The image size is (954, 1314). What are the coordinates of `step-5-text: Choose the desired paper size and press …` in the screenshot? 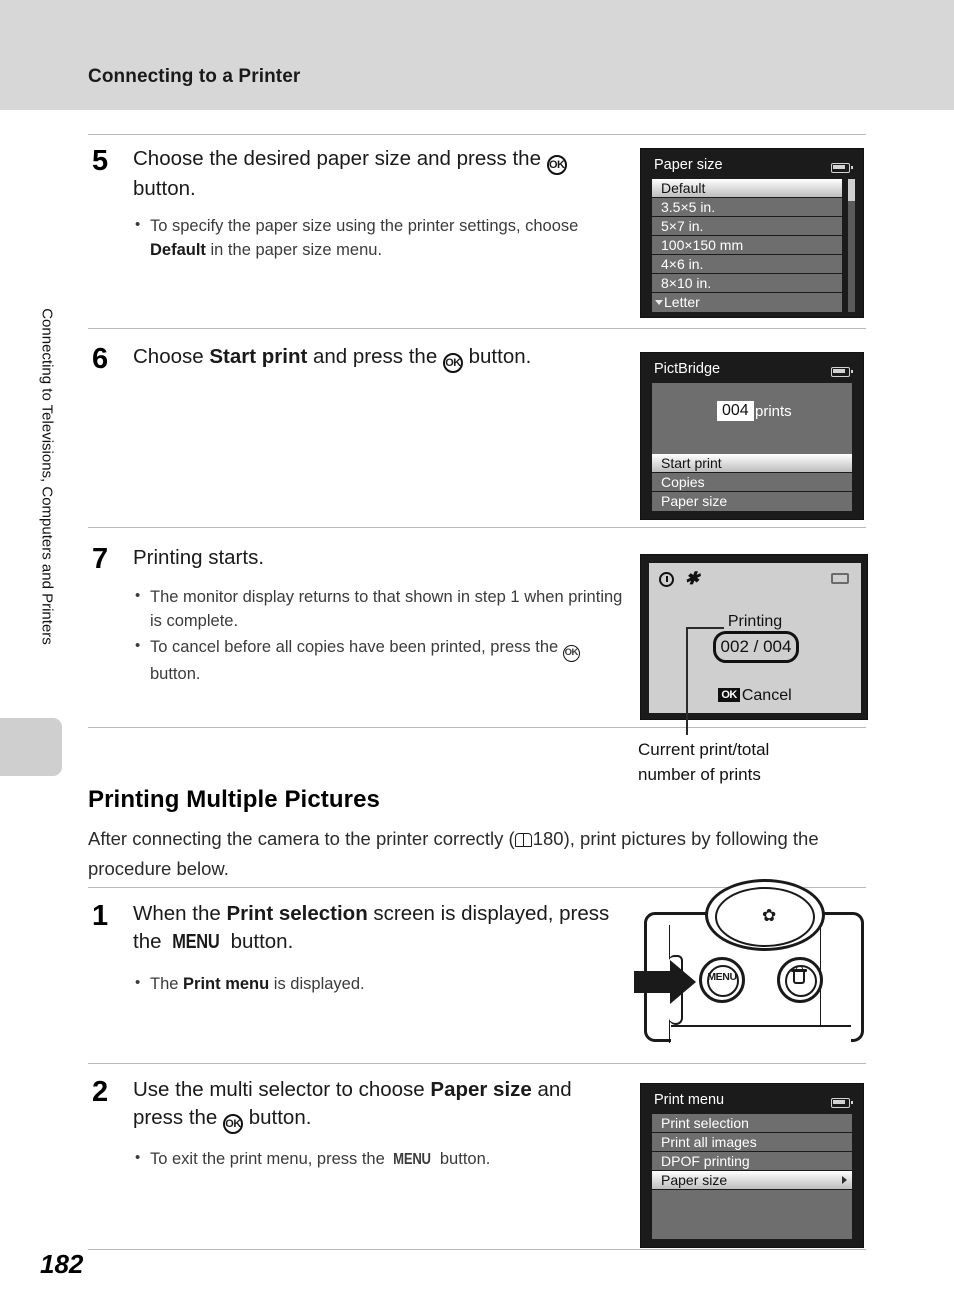 It's located at (368, 174).